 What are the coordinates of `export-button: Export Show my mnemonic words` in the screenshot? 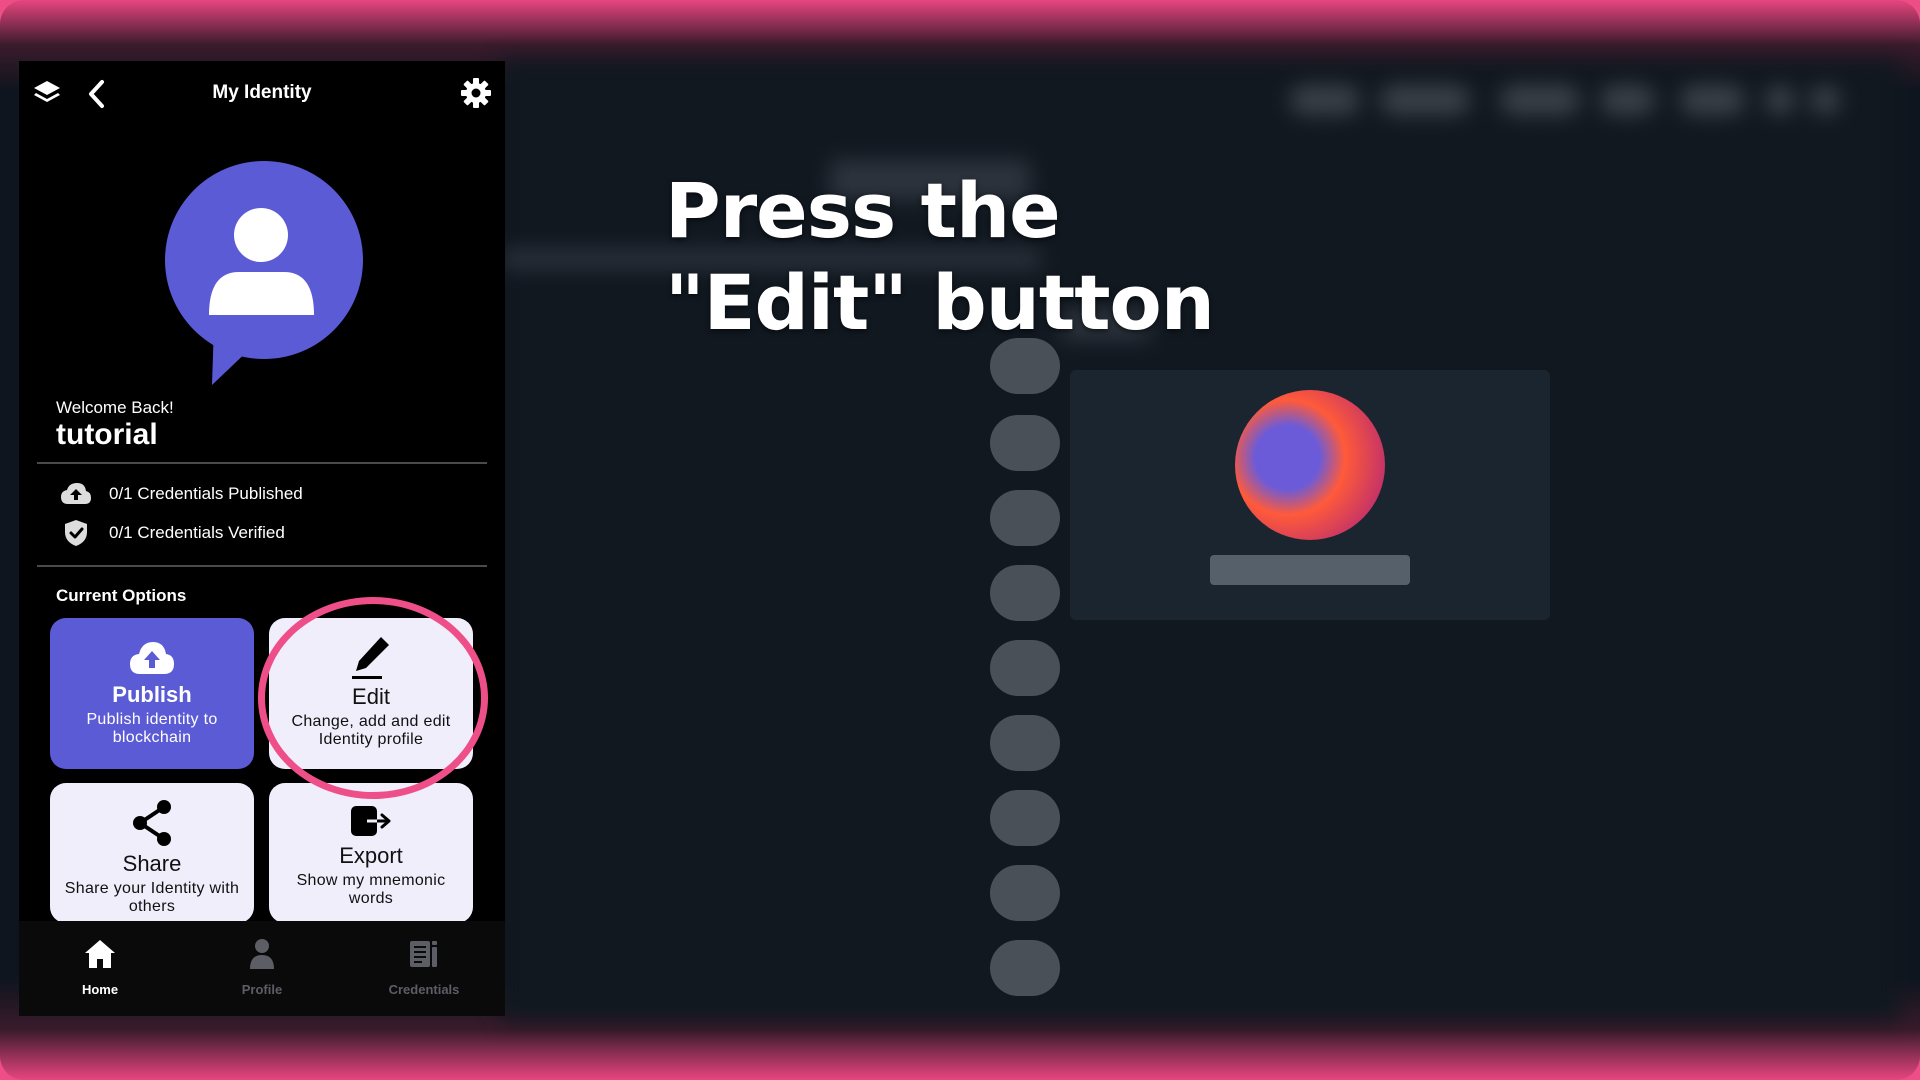 It's located at (371, 853).